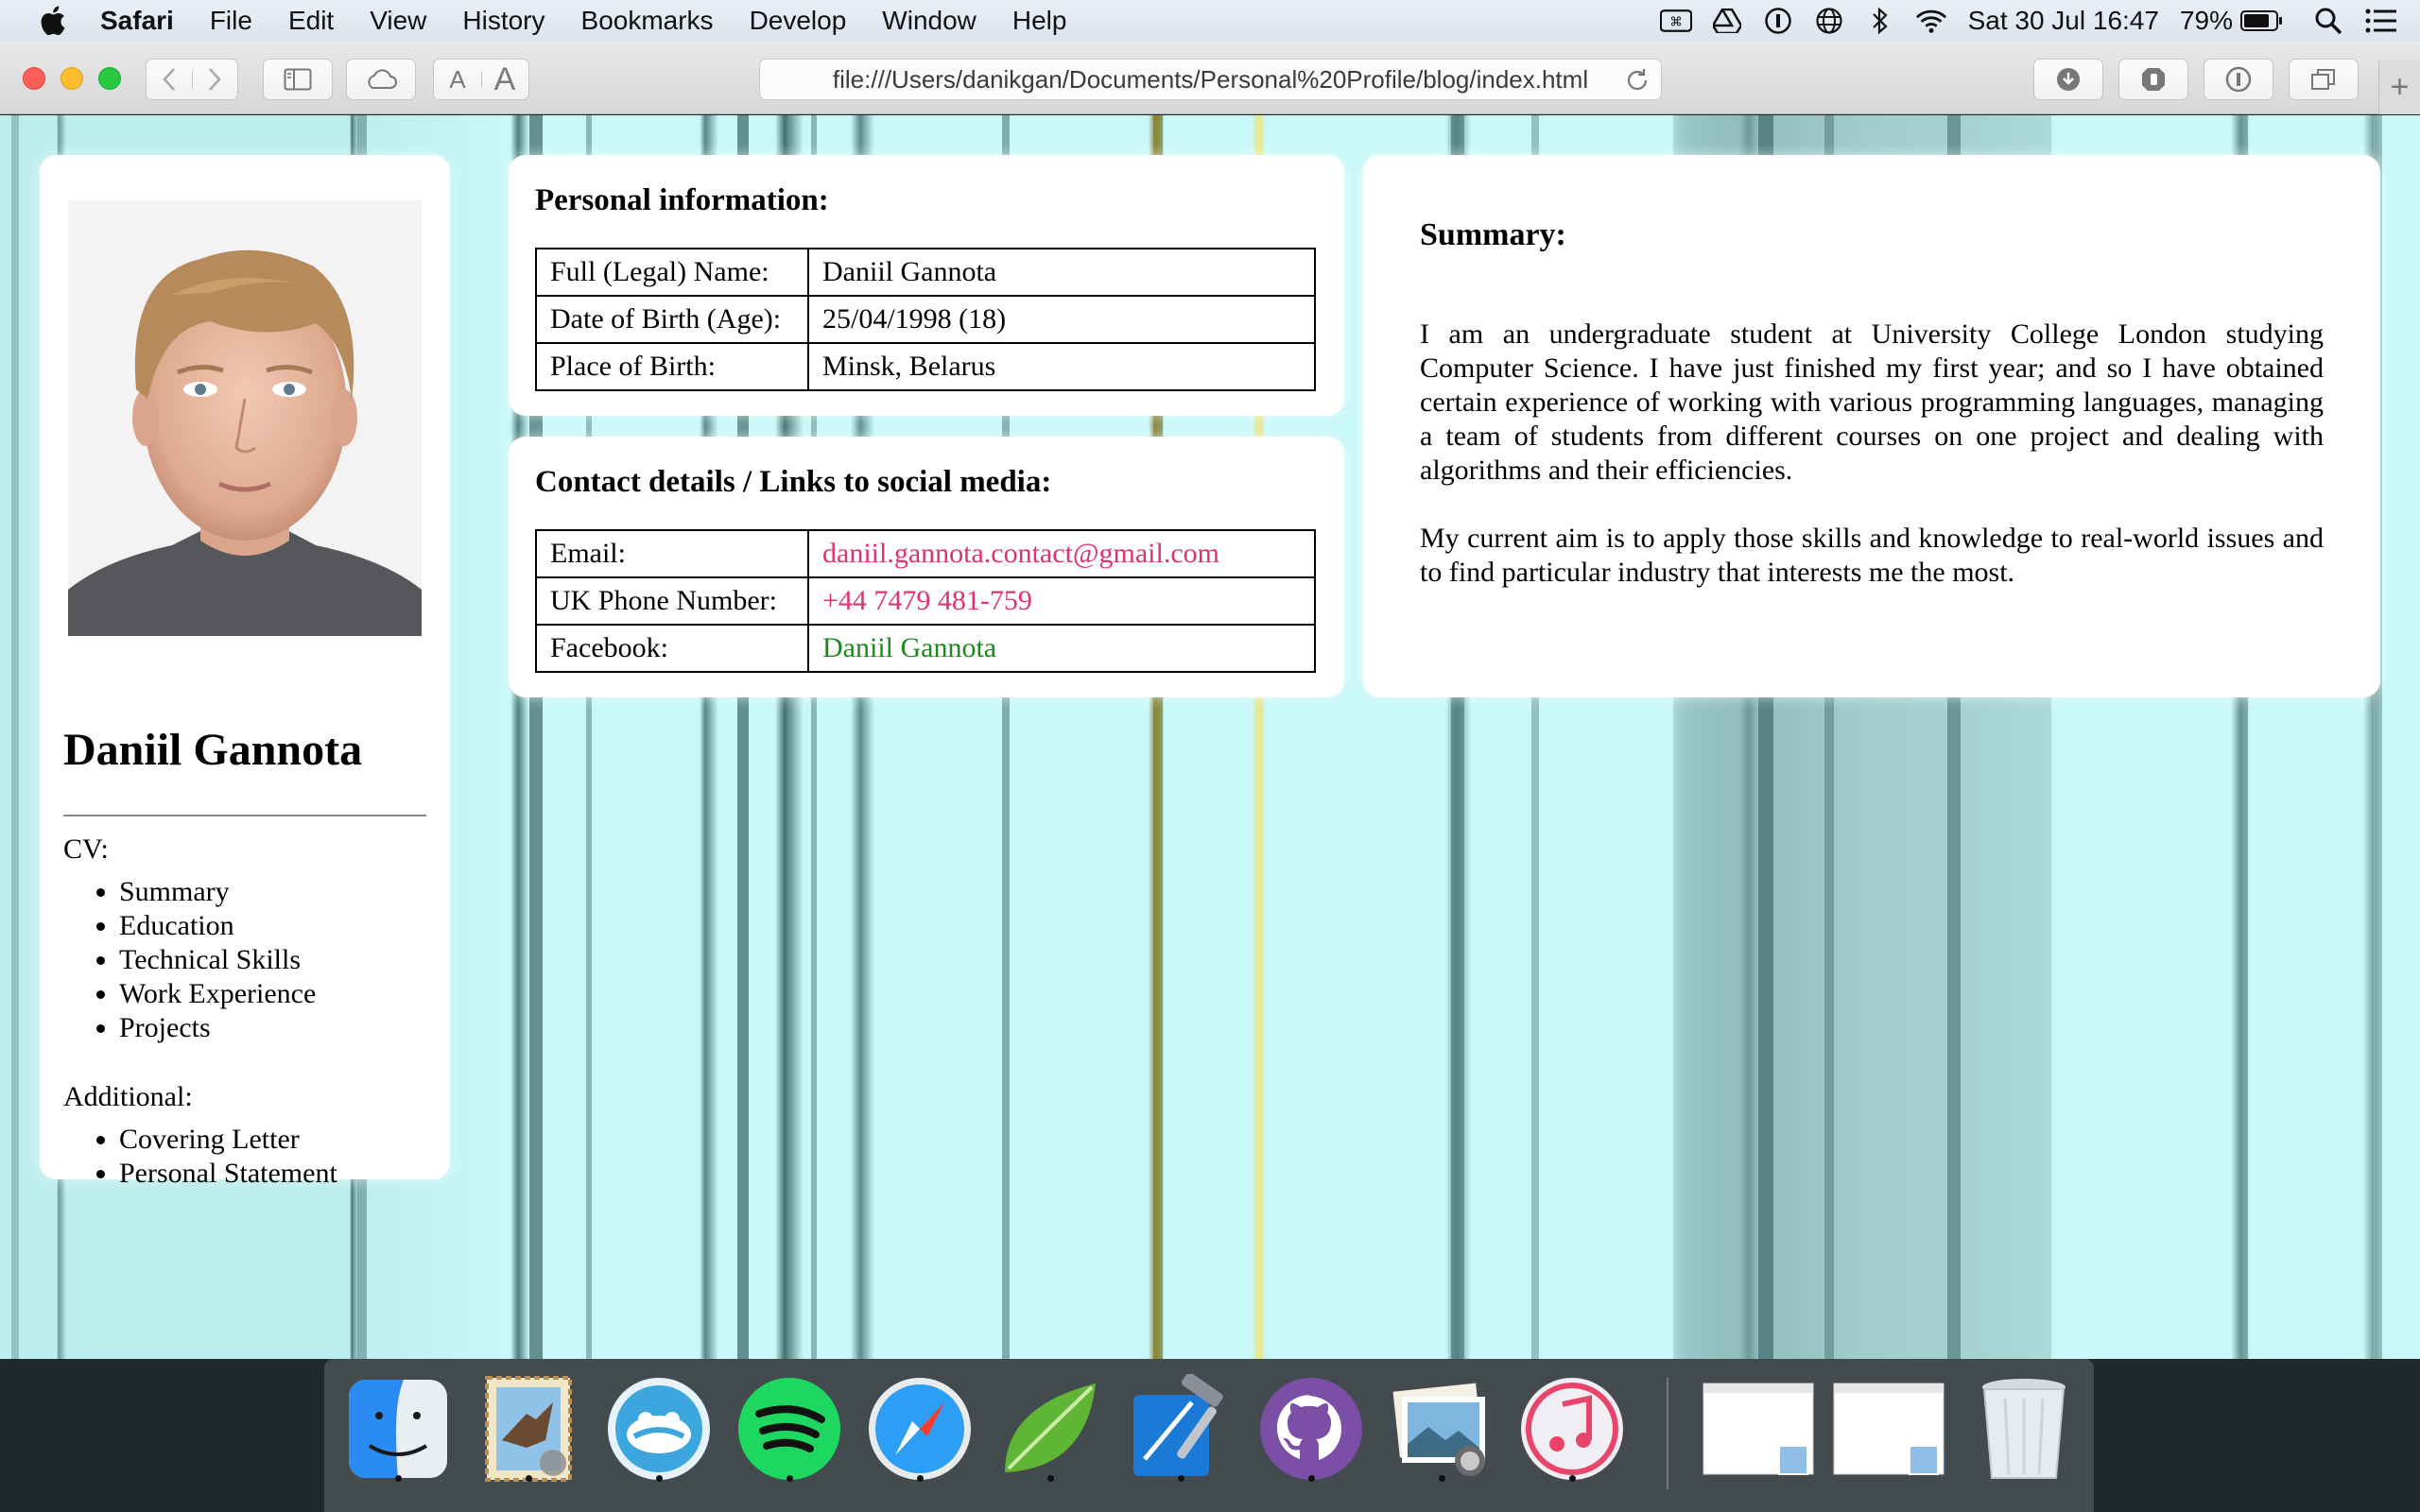 The height and width of the screenshot is (1512, 2420). I want to click on tabs-overview-icon, so click(2323, 79).